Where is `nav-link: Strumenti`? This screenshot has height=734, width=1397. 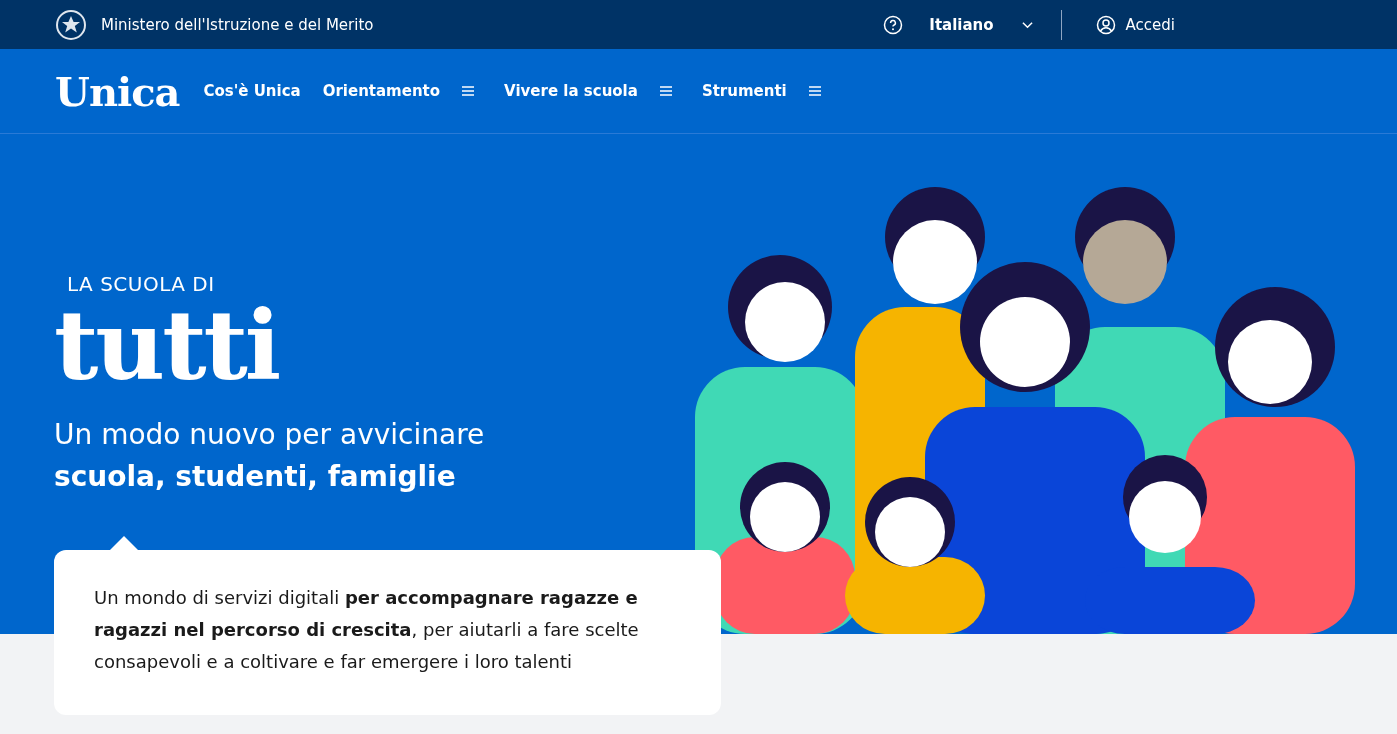 nav-link: Strumenti is located at coordinates (744, 91).